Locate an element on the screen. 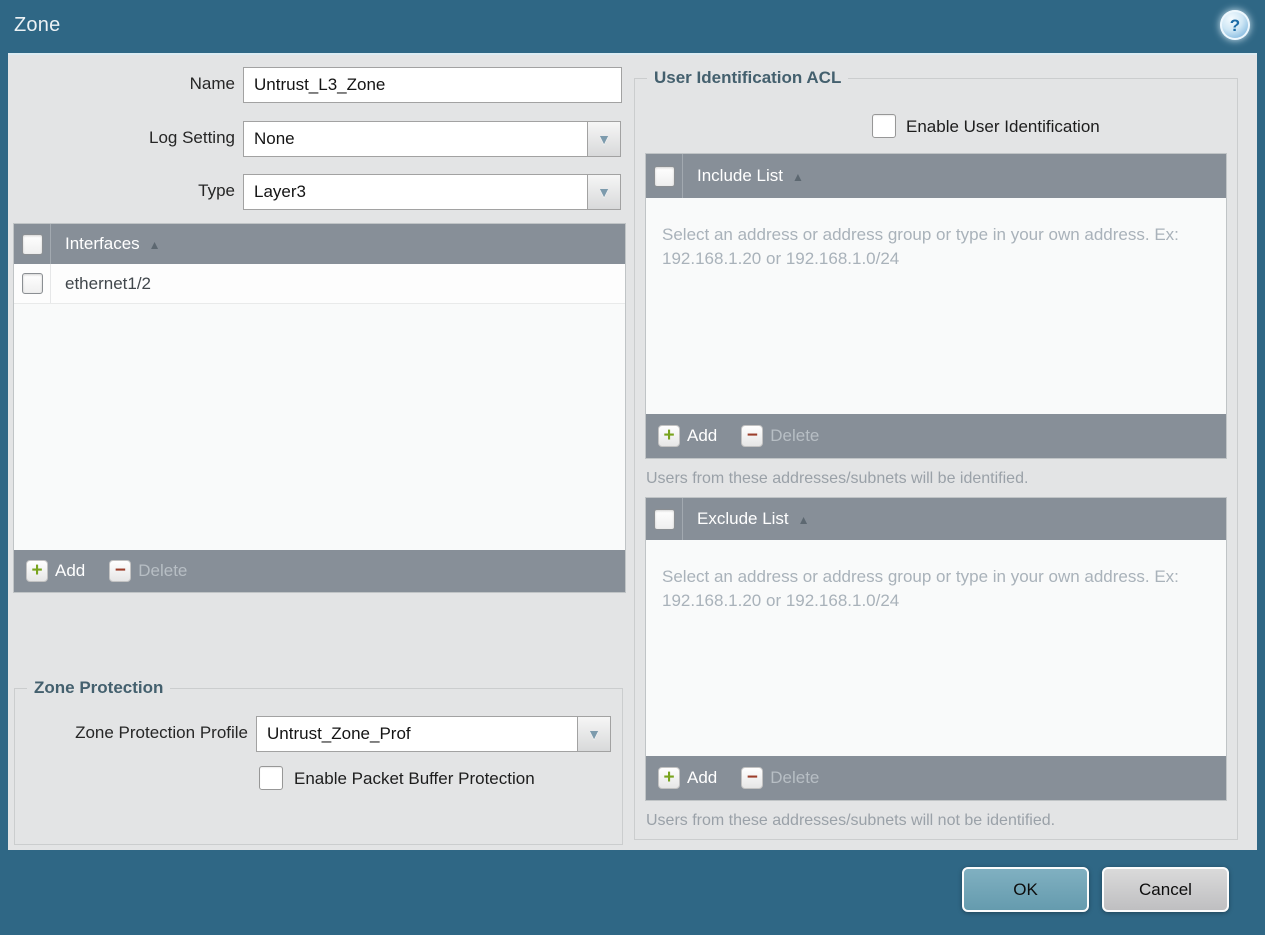 The image size is (1265, 935). include-add-button: + Add is located at coordinates (687, 436).